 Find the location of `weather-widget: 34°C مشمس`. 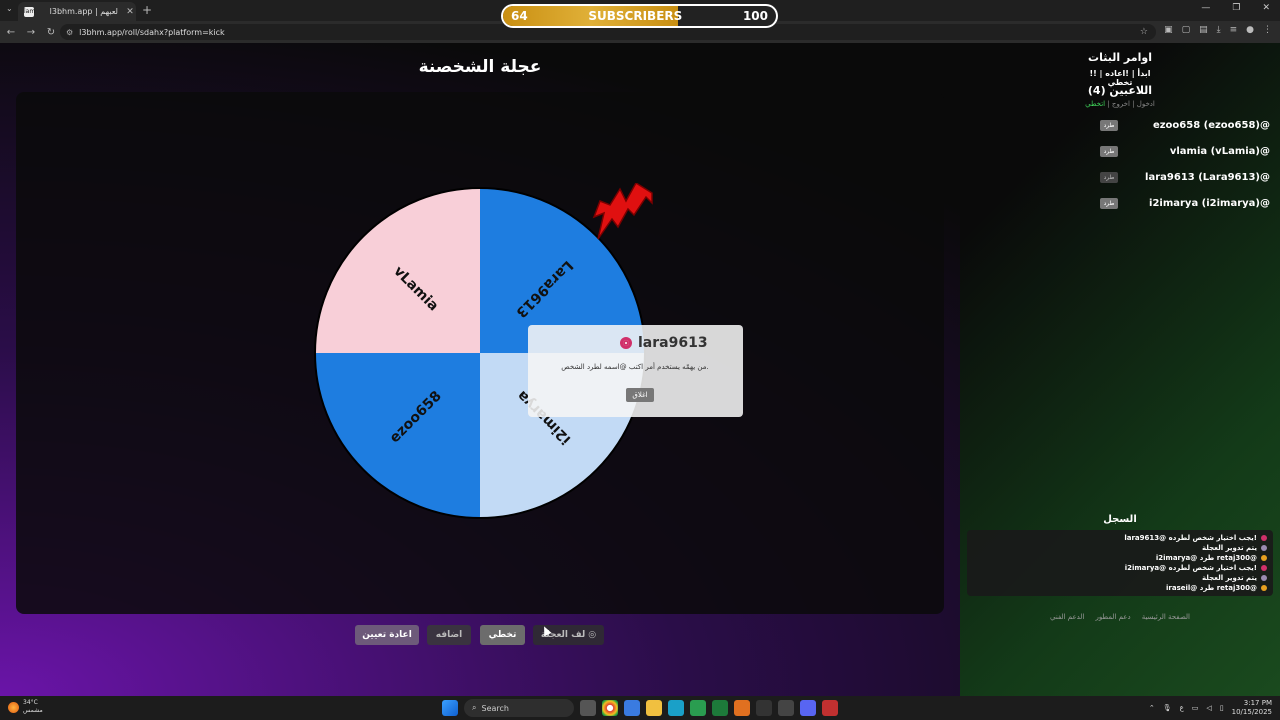

weather-widget: 34°C مشمس is located at coordinates (25, 707).